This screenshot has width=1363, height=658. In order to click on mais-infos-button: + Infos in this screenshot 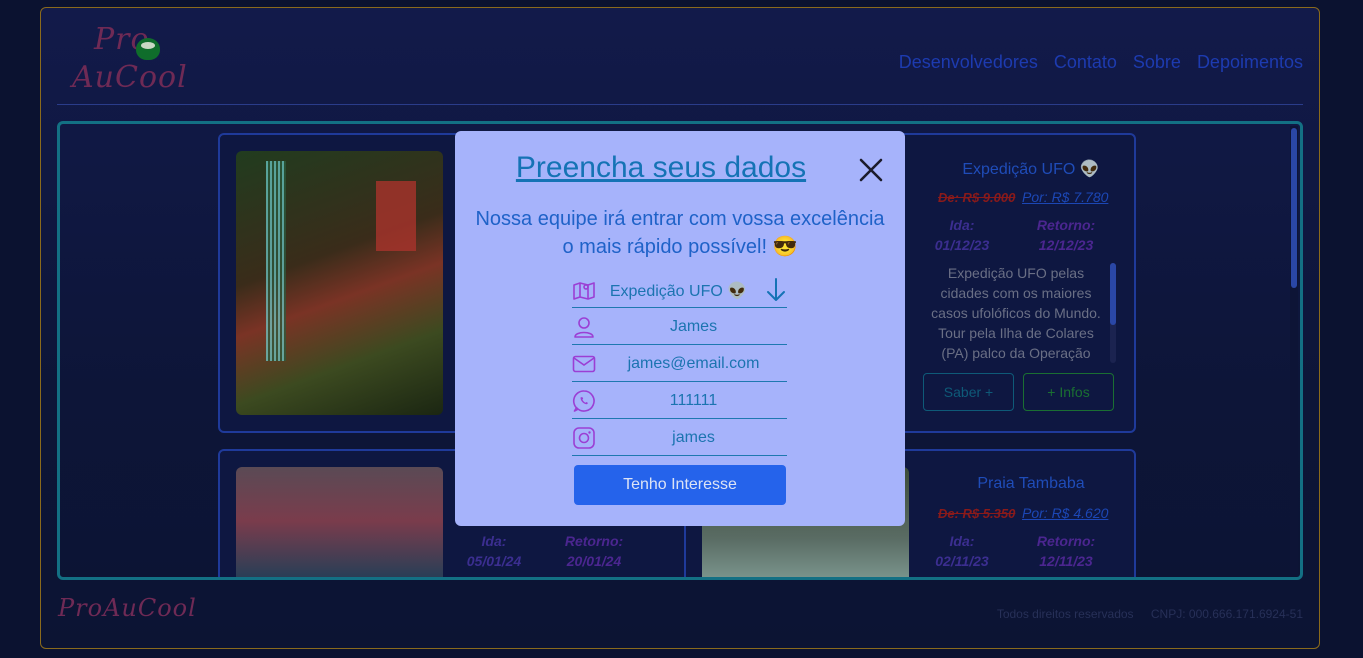, I will do `click(1068, 392)`.